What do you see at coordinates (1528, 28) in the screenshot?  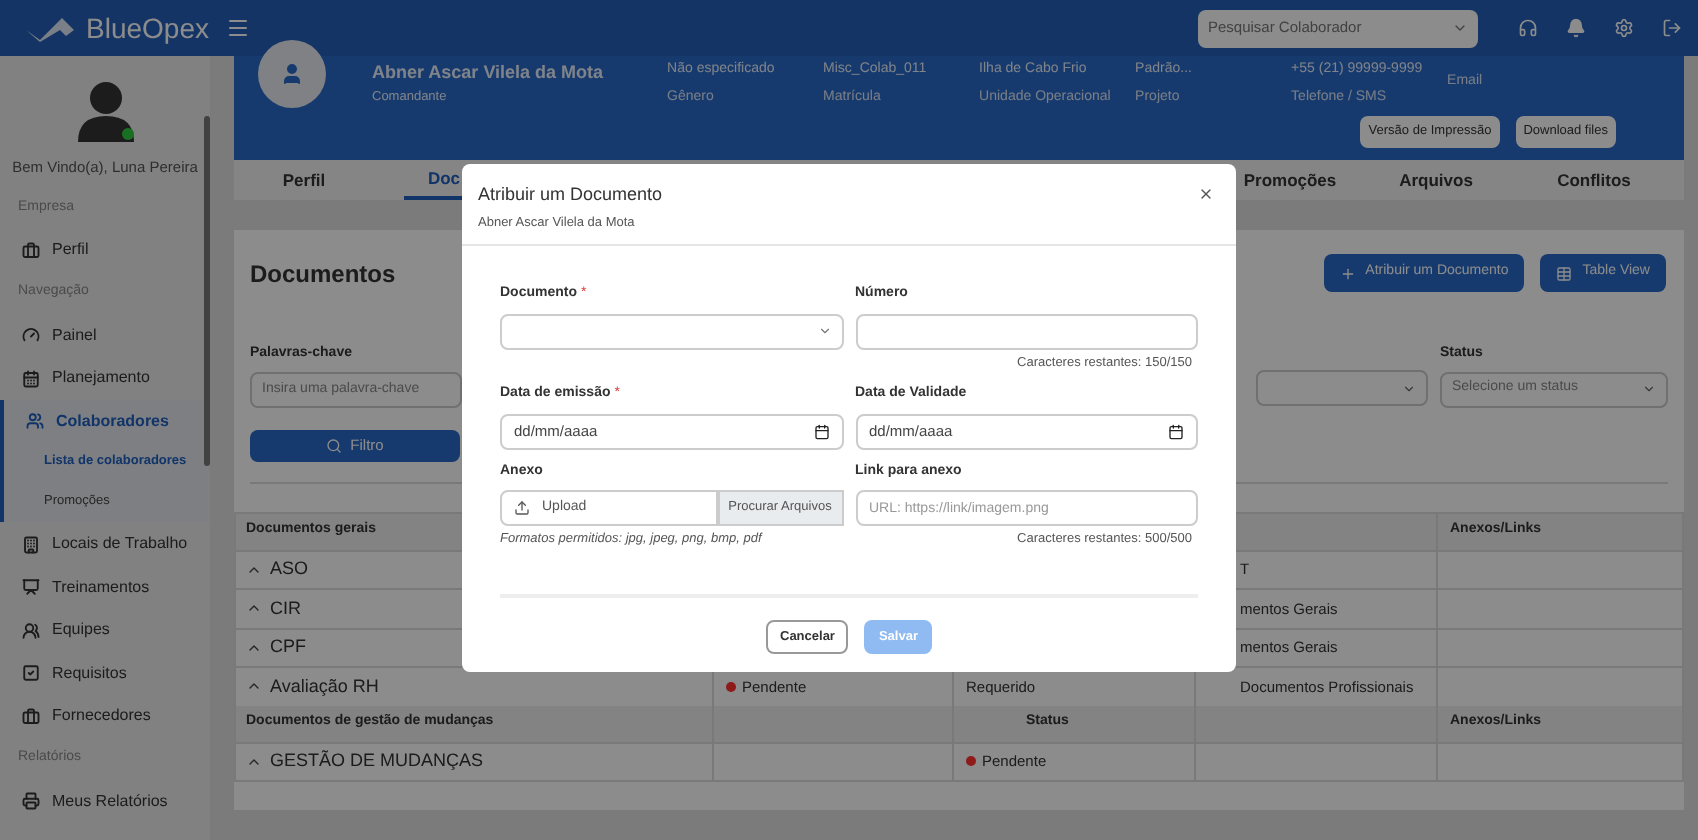 I see `headset-icon` at bounding box center [1528, 28].